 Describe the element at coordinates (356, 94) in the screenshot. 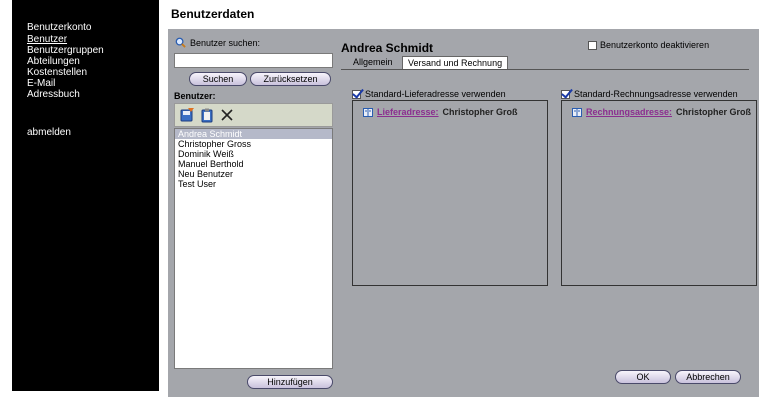

I see `shipping-default-checkbox` at that location.